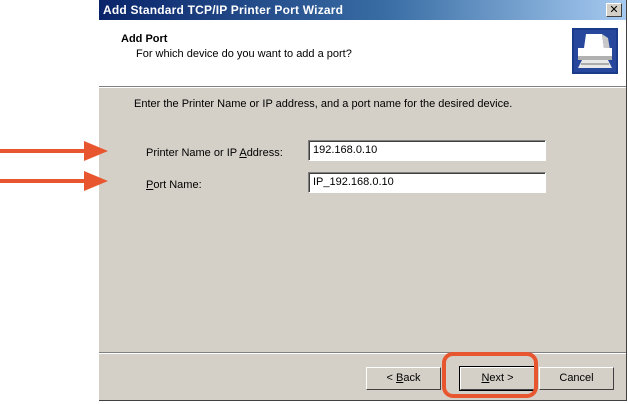  Describe the element at coordinates (144, 39) in the screenshot. I see `page-title: Add Port` at that location.